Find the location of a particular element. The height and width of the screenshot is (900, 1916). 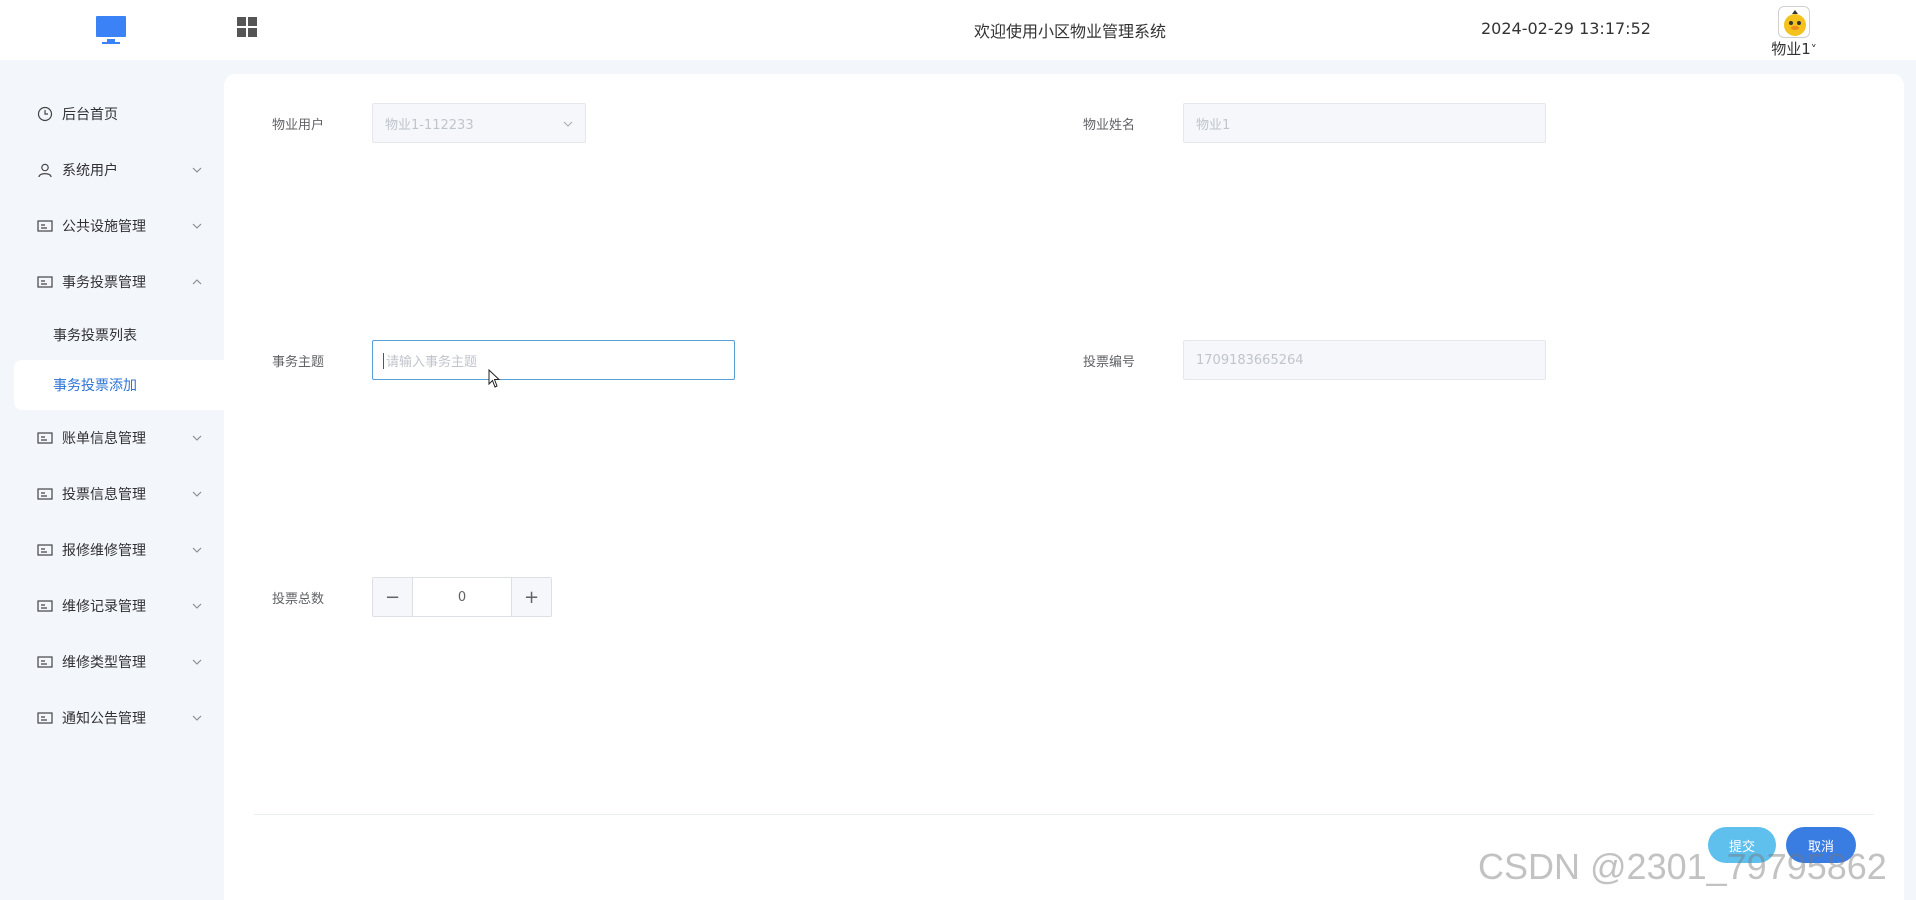

sidebar-item-label: 事务投票管理 is located at coordinates (104, 283).